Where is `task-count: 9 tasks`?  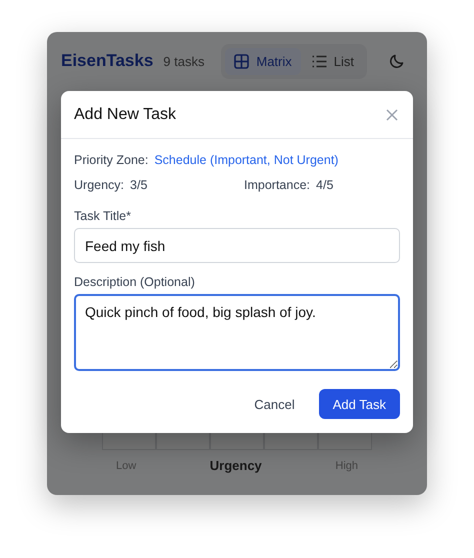 task-count: 9 tasks is located at coordinates (183, 61).